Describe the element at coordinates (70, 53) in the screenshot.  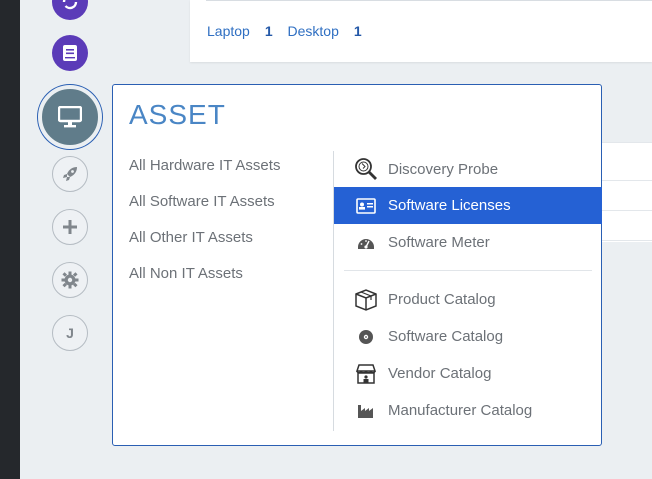
I see `book-icon` at that location.